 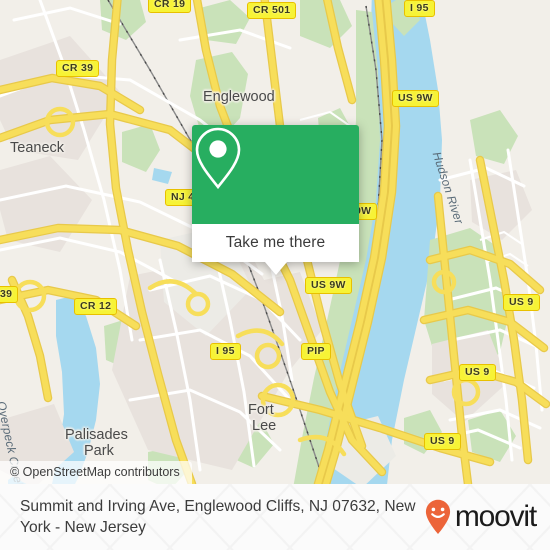 What do you see at coordinates (495, 516) in the screenshot?
I see `moovit-wordmark: moovit` at bounding box center [495, 516].